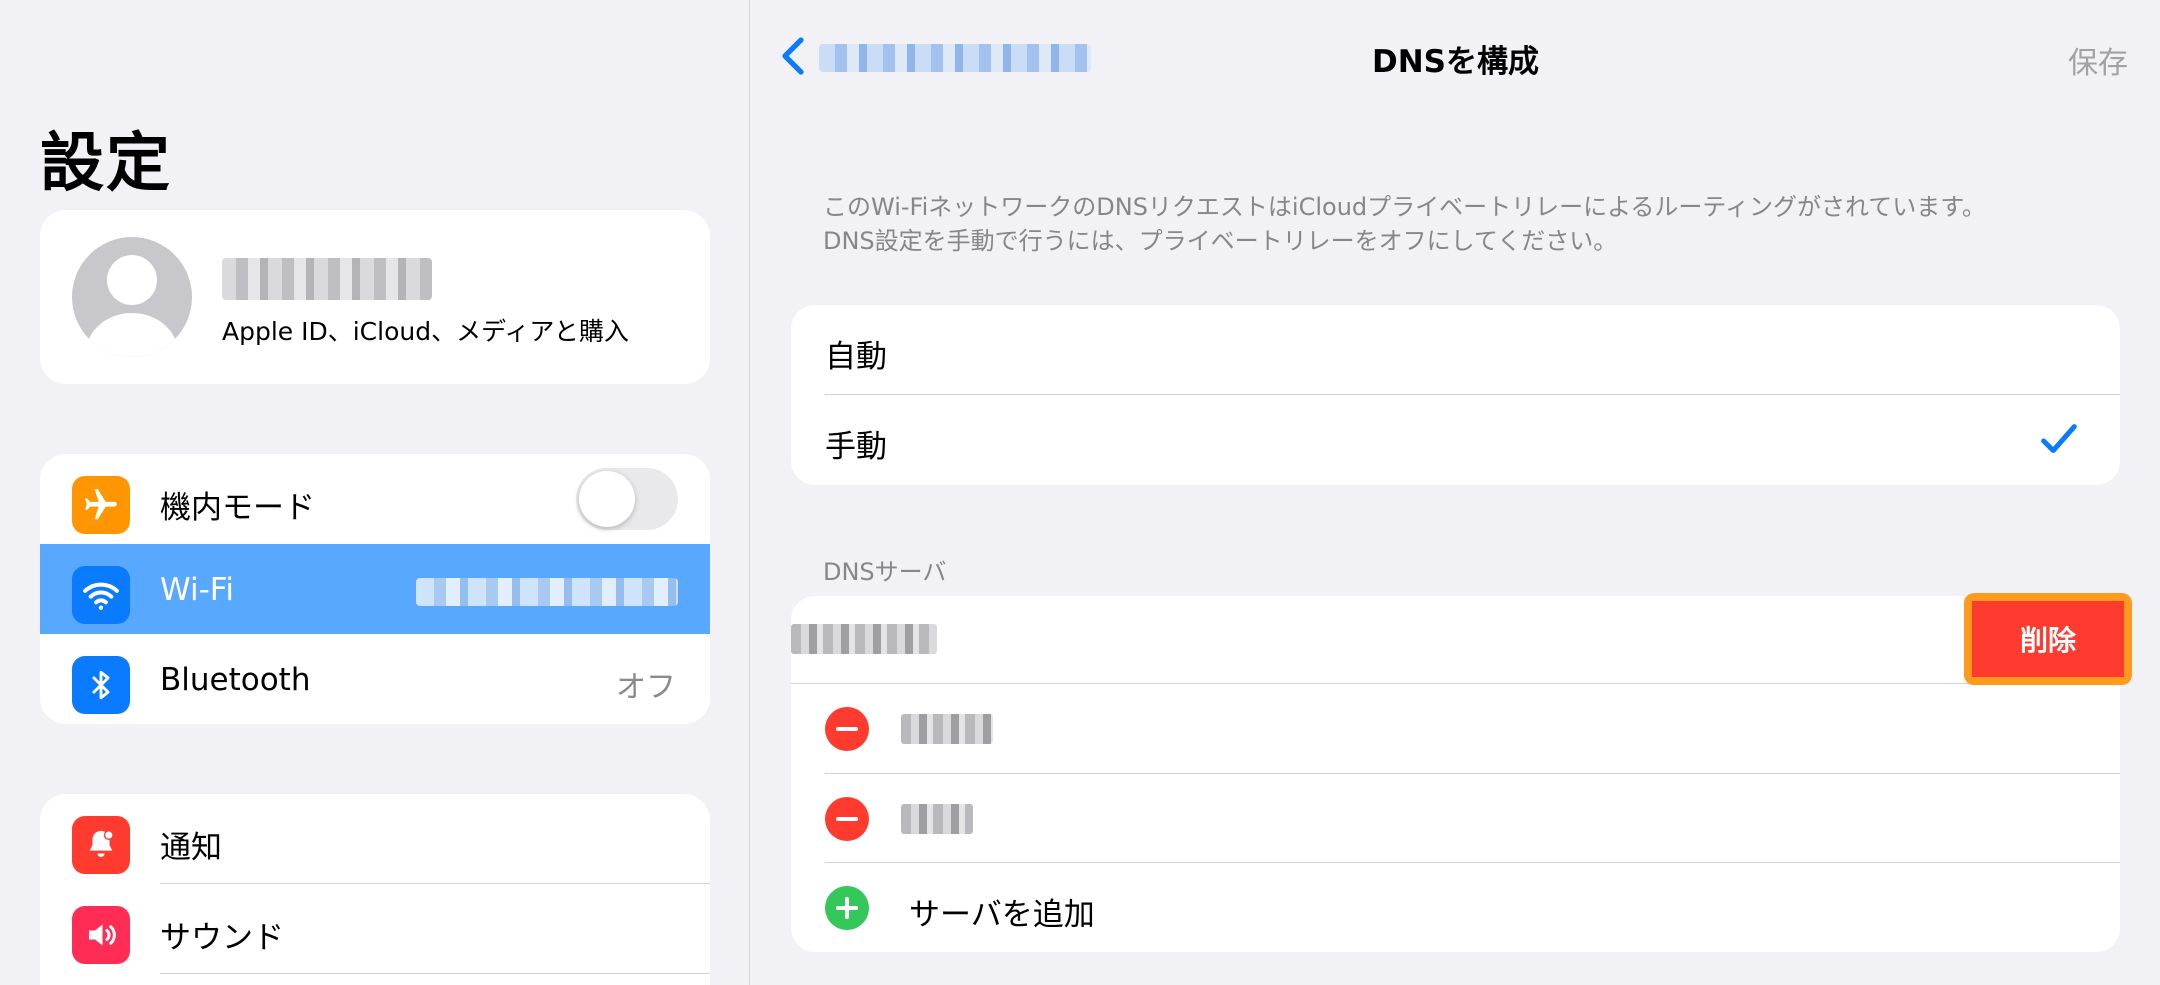 Image resolution: width=2160 pixels, height=985 pixels. What do you see at coordinates (2059, 439) in the screenshot?
I see `checkmark-icon` at bounding box center [2059, 439].